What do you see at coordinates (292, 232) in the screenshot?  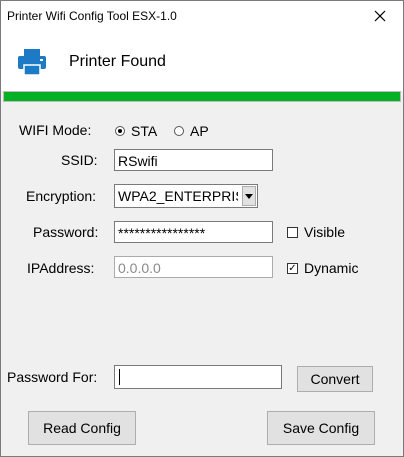 I see `visible-checkbox-box` at bounding box center [292, 232].